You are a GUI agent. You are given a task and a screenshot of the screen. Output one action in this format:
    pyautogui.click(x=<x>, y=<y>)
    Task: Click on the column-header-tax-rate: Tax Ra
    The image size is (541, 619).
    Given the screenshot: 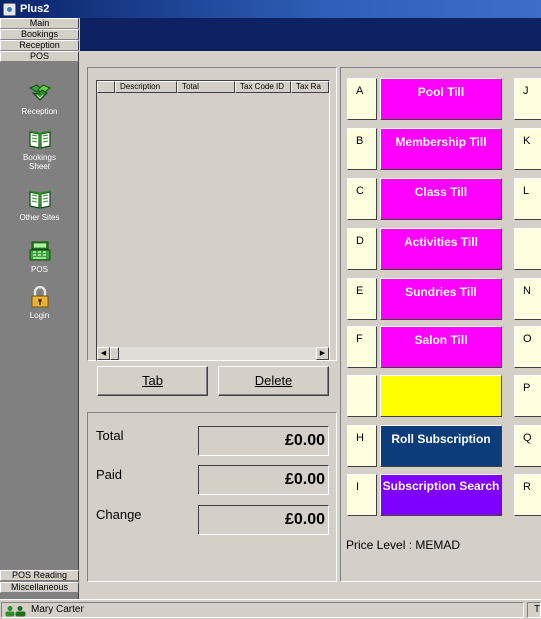 What is the action you would take?
    pyautogui.click(x=310, y=87)
    